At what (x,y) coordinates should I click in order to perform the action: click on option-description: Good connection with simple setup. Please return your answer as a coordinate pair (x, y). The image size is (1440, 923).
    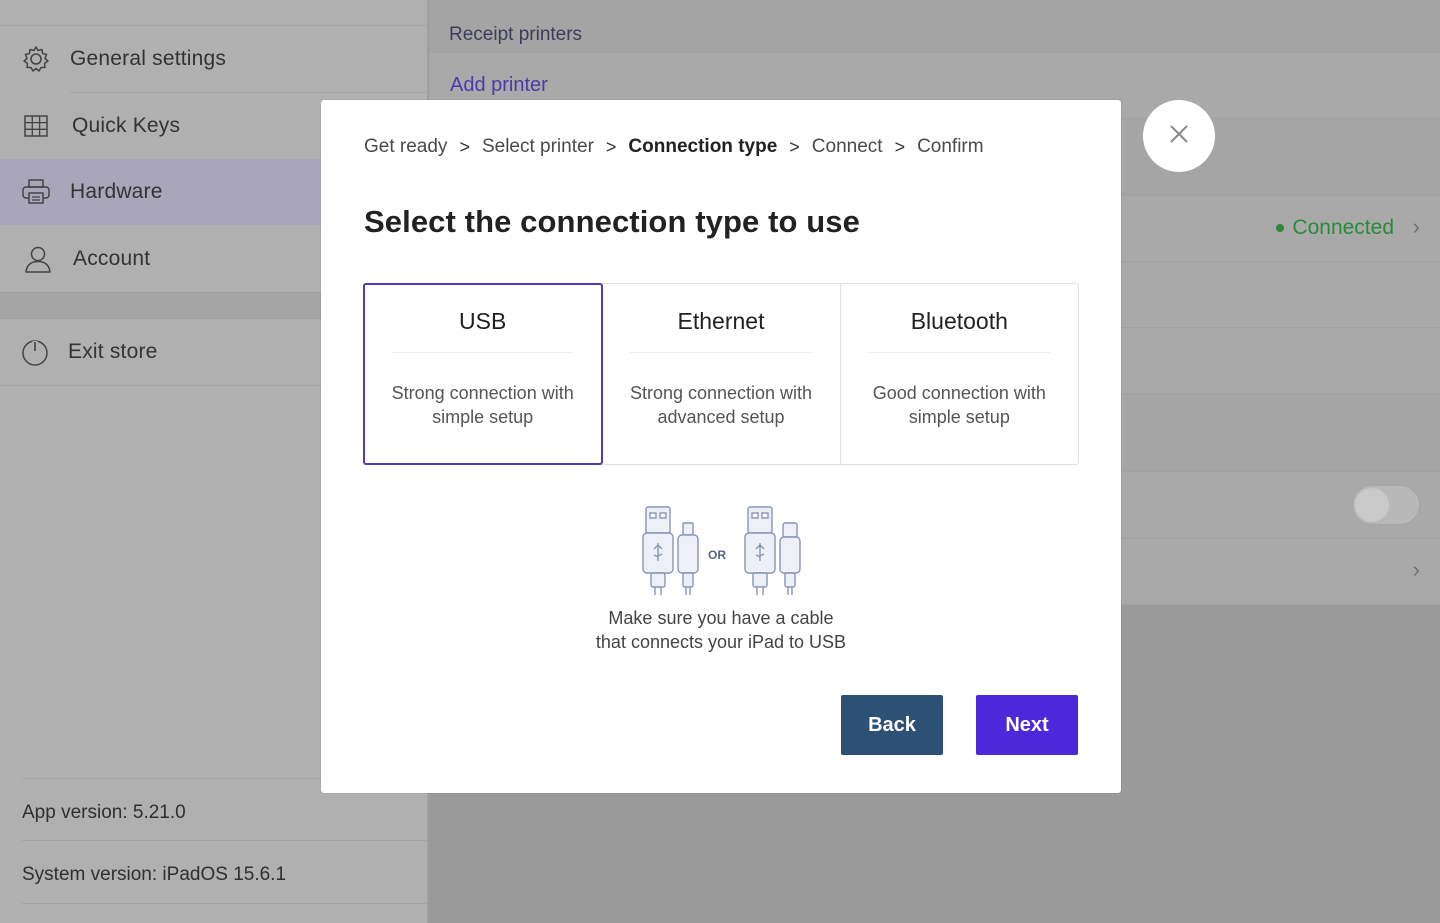
    Looking at the image, I should click on (959, 405).